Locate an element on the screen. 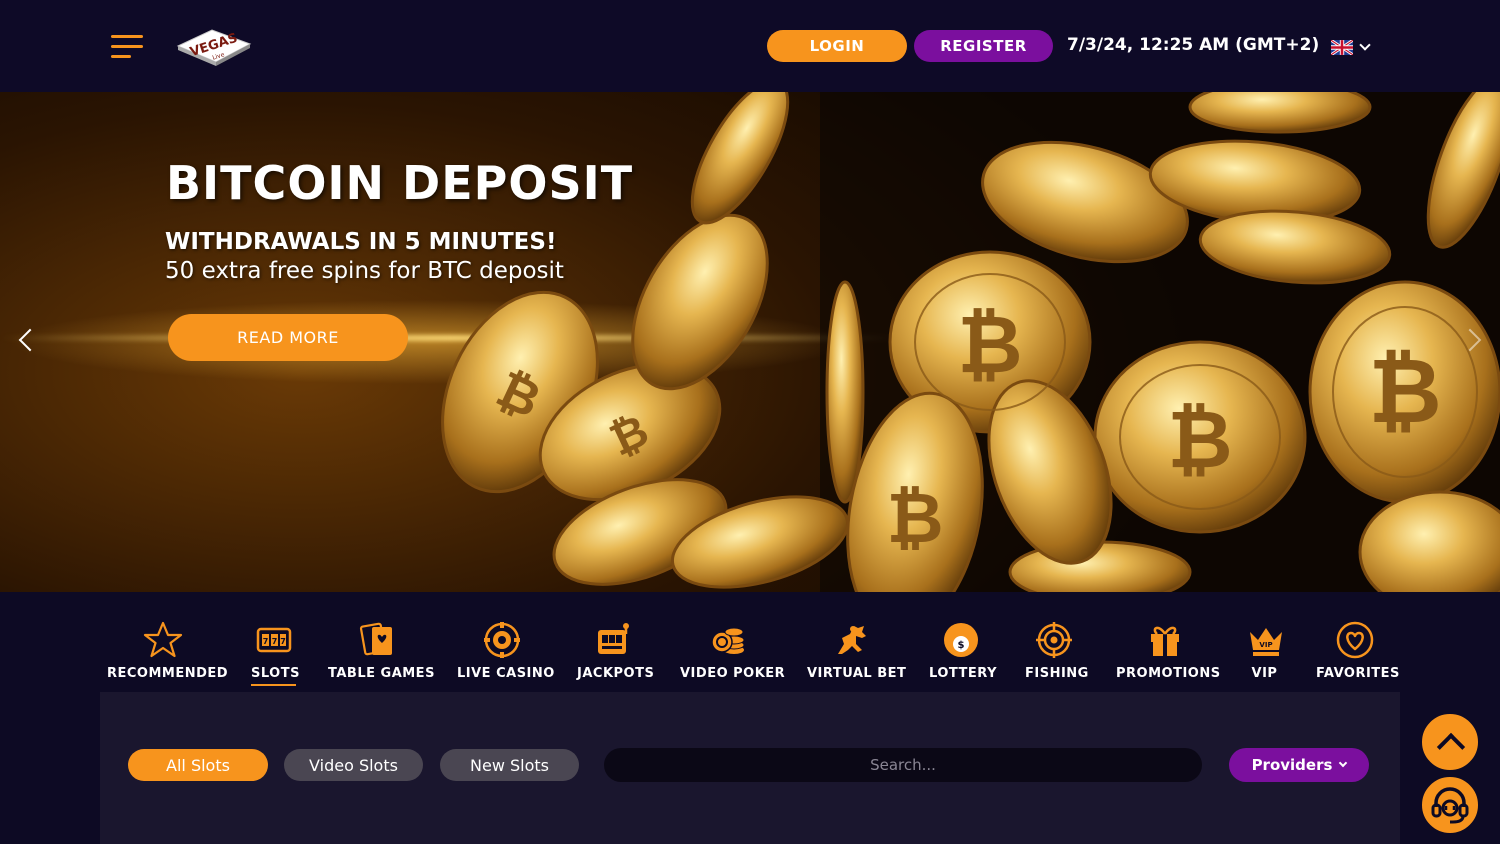 This screenshot has width=1500, height=844. category-virtual-bet: VIRTUAL BET is located at coordinates (857, 650).